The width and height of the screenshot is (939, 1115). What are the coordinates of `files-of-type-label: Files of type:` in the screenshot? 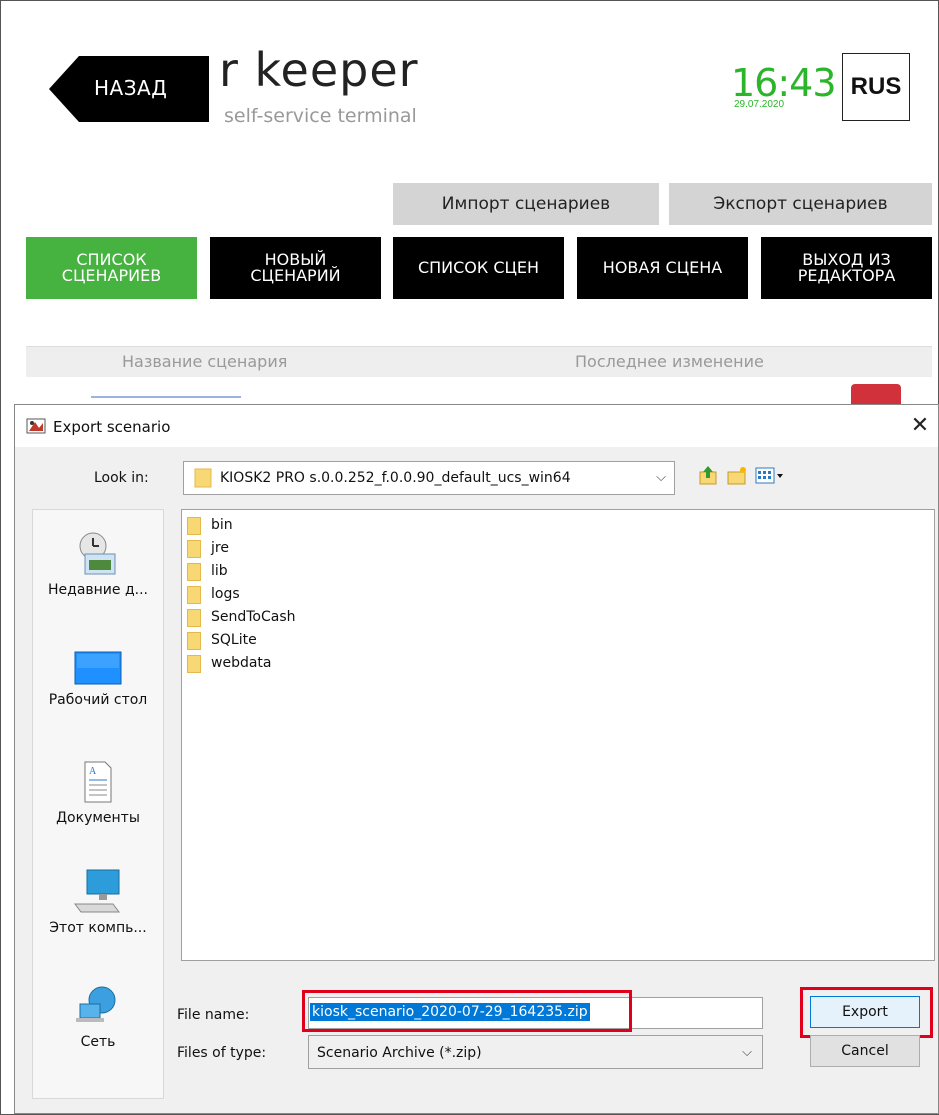 It's located at (222, 1053).